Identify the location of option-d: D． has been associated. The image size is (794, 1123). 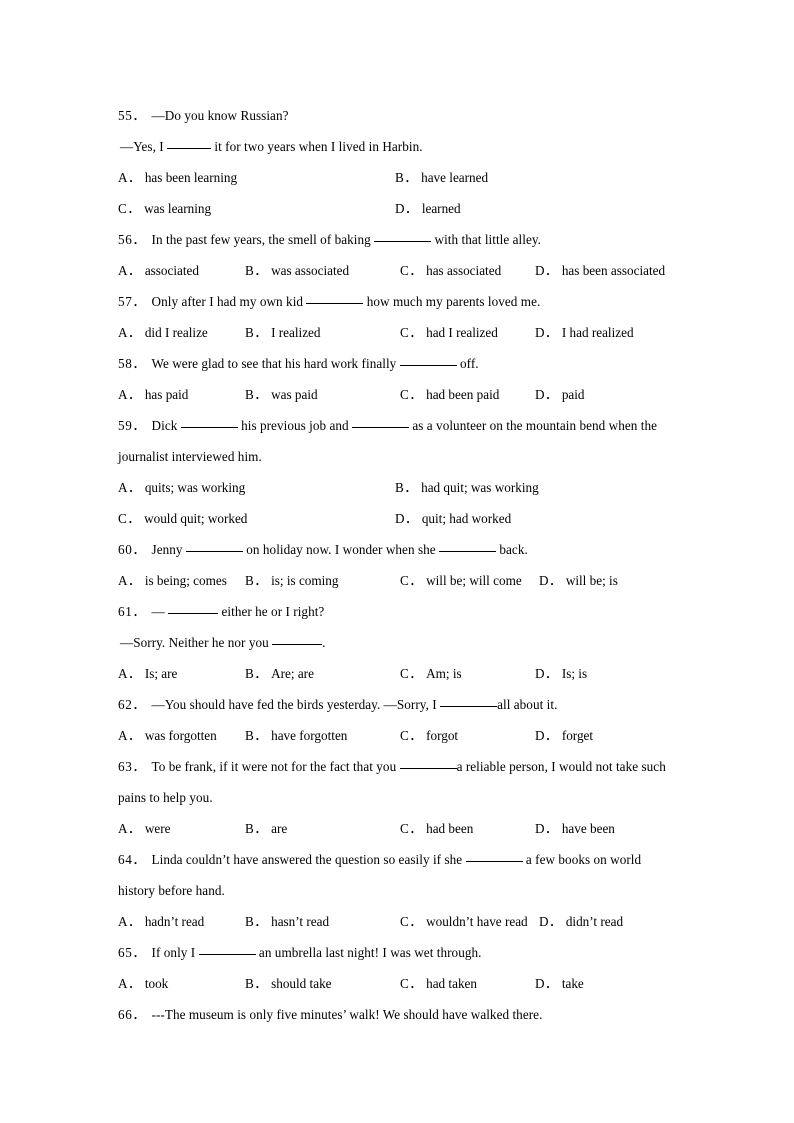
(600, 270).